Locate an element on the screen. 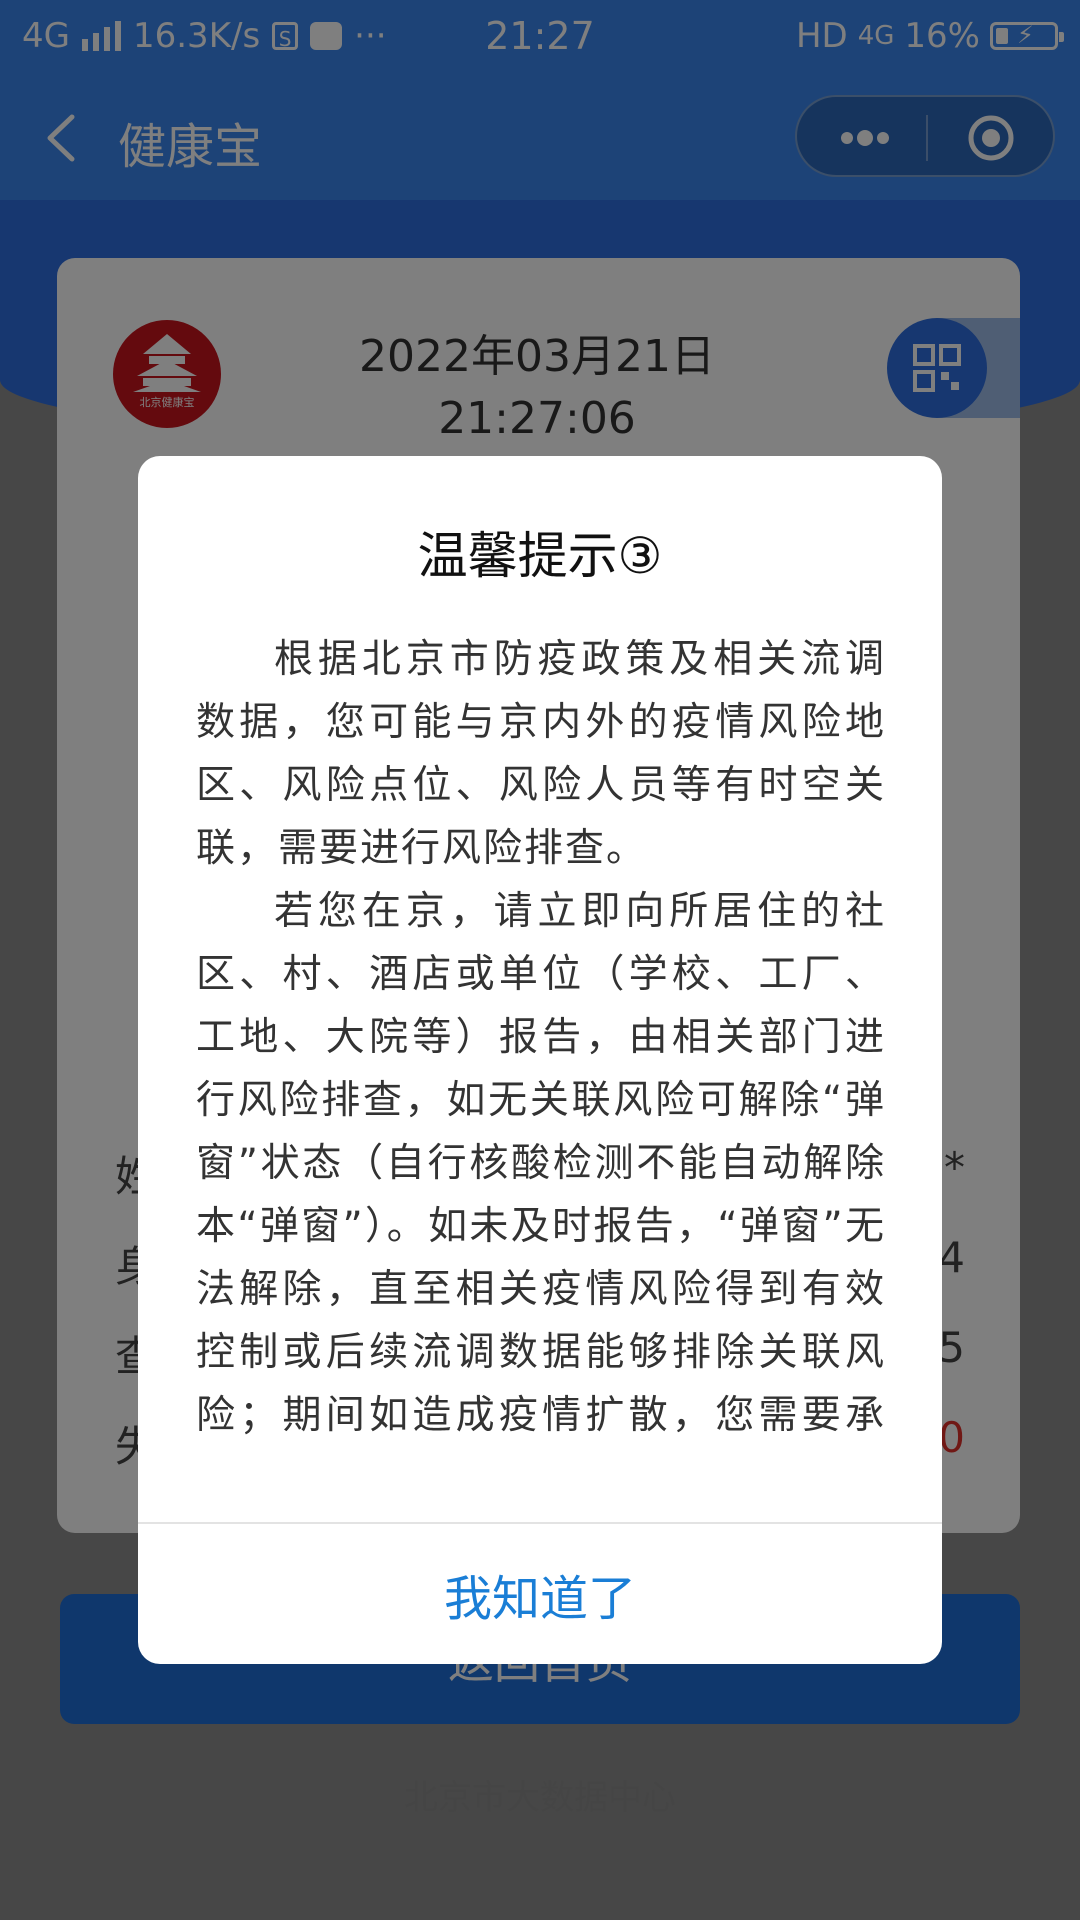  acknowledge-button: 我知道了 is located at coordinates (540, 1594).